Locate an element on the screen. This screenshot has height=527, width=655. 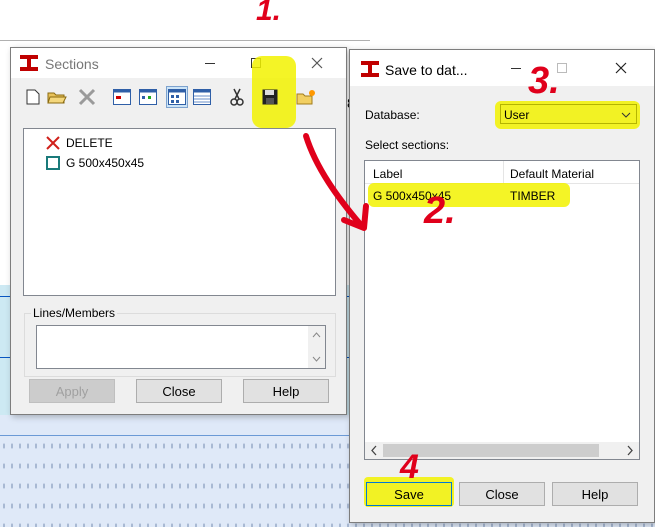
scroll-up-icon is located at coordinates (316, 335).